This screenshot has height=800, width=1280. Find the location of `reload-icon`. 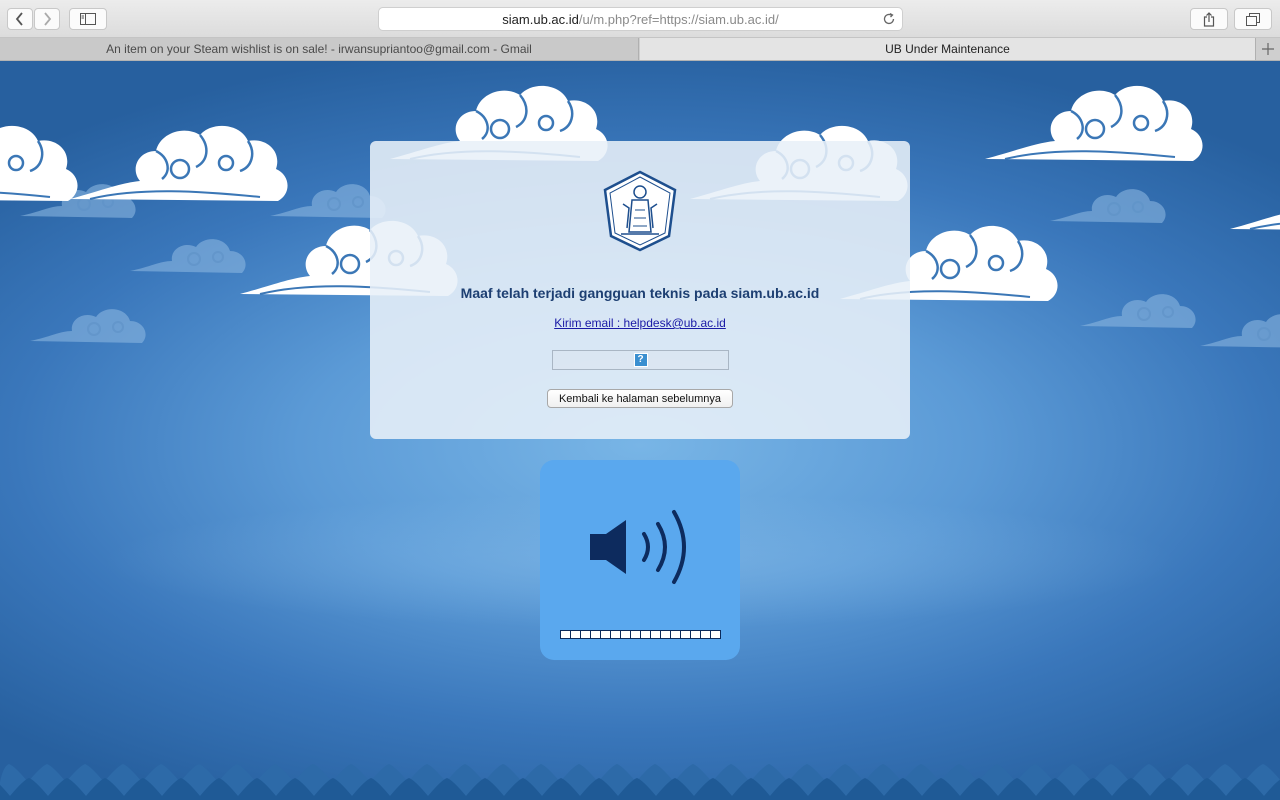

reload-icon is located at coordinates (889, 19).